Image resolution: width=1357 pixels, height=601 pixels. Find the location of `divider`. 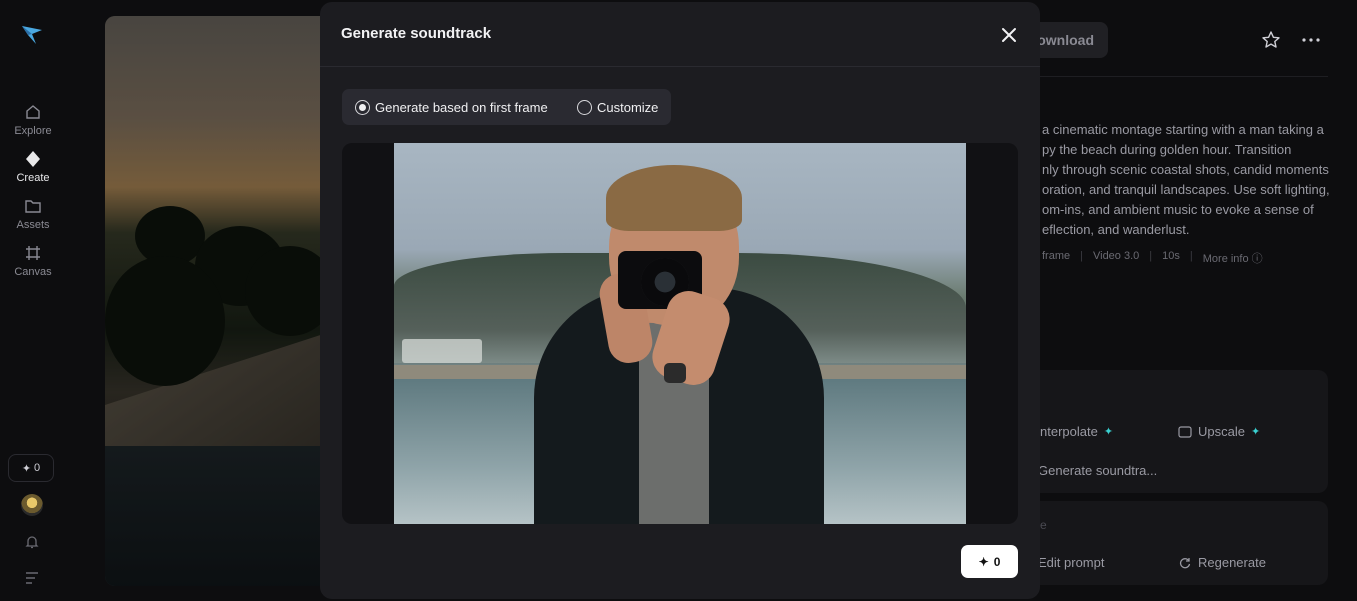

divider is located at coordinates (1184, 76).